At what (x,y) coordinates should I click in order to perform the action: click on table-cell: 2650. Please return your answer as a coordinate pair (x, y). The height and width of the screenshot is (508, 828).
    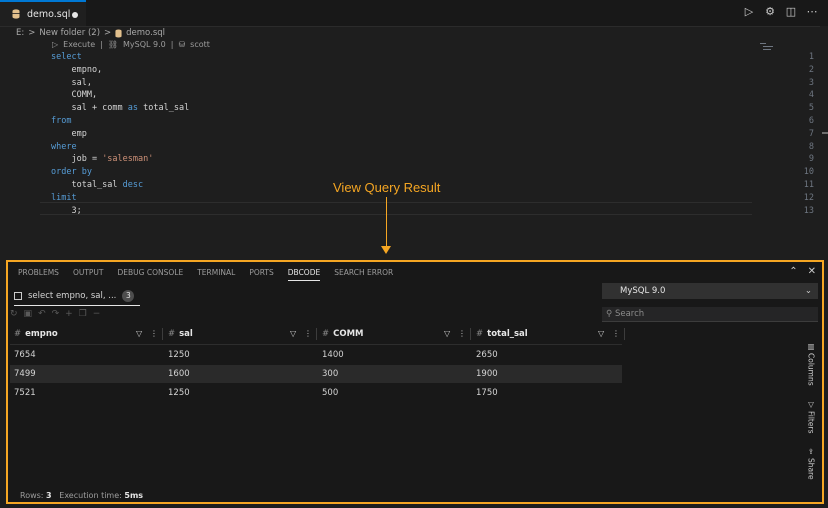
    Looking at the image, I should click on (487, 355).